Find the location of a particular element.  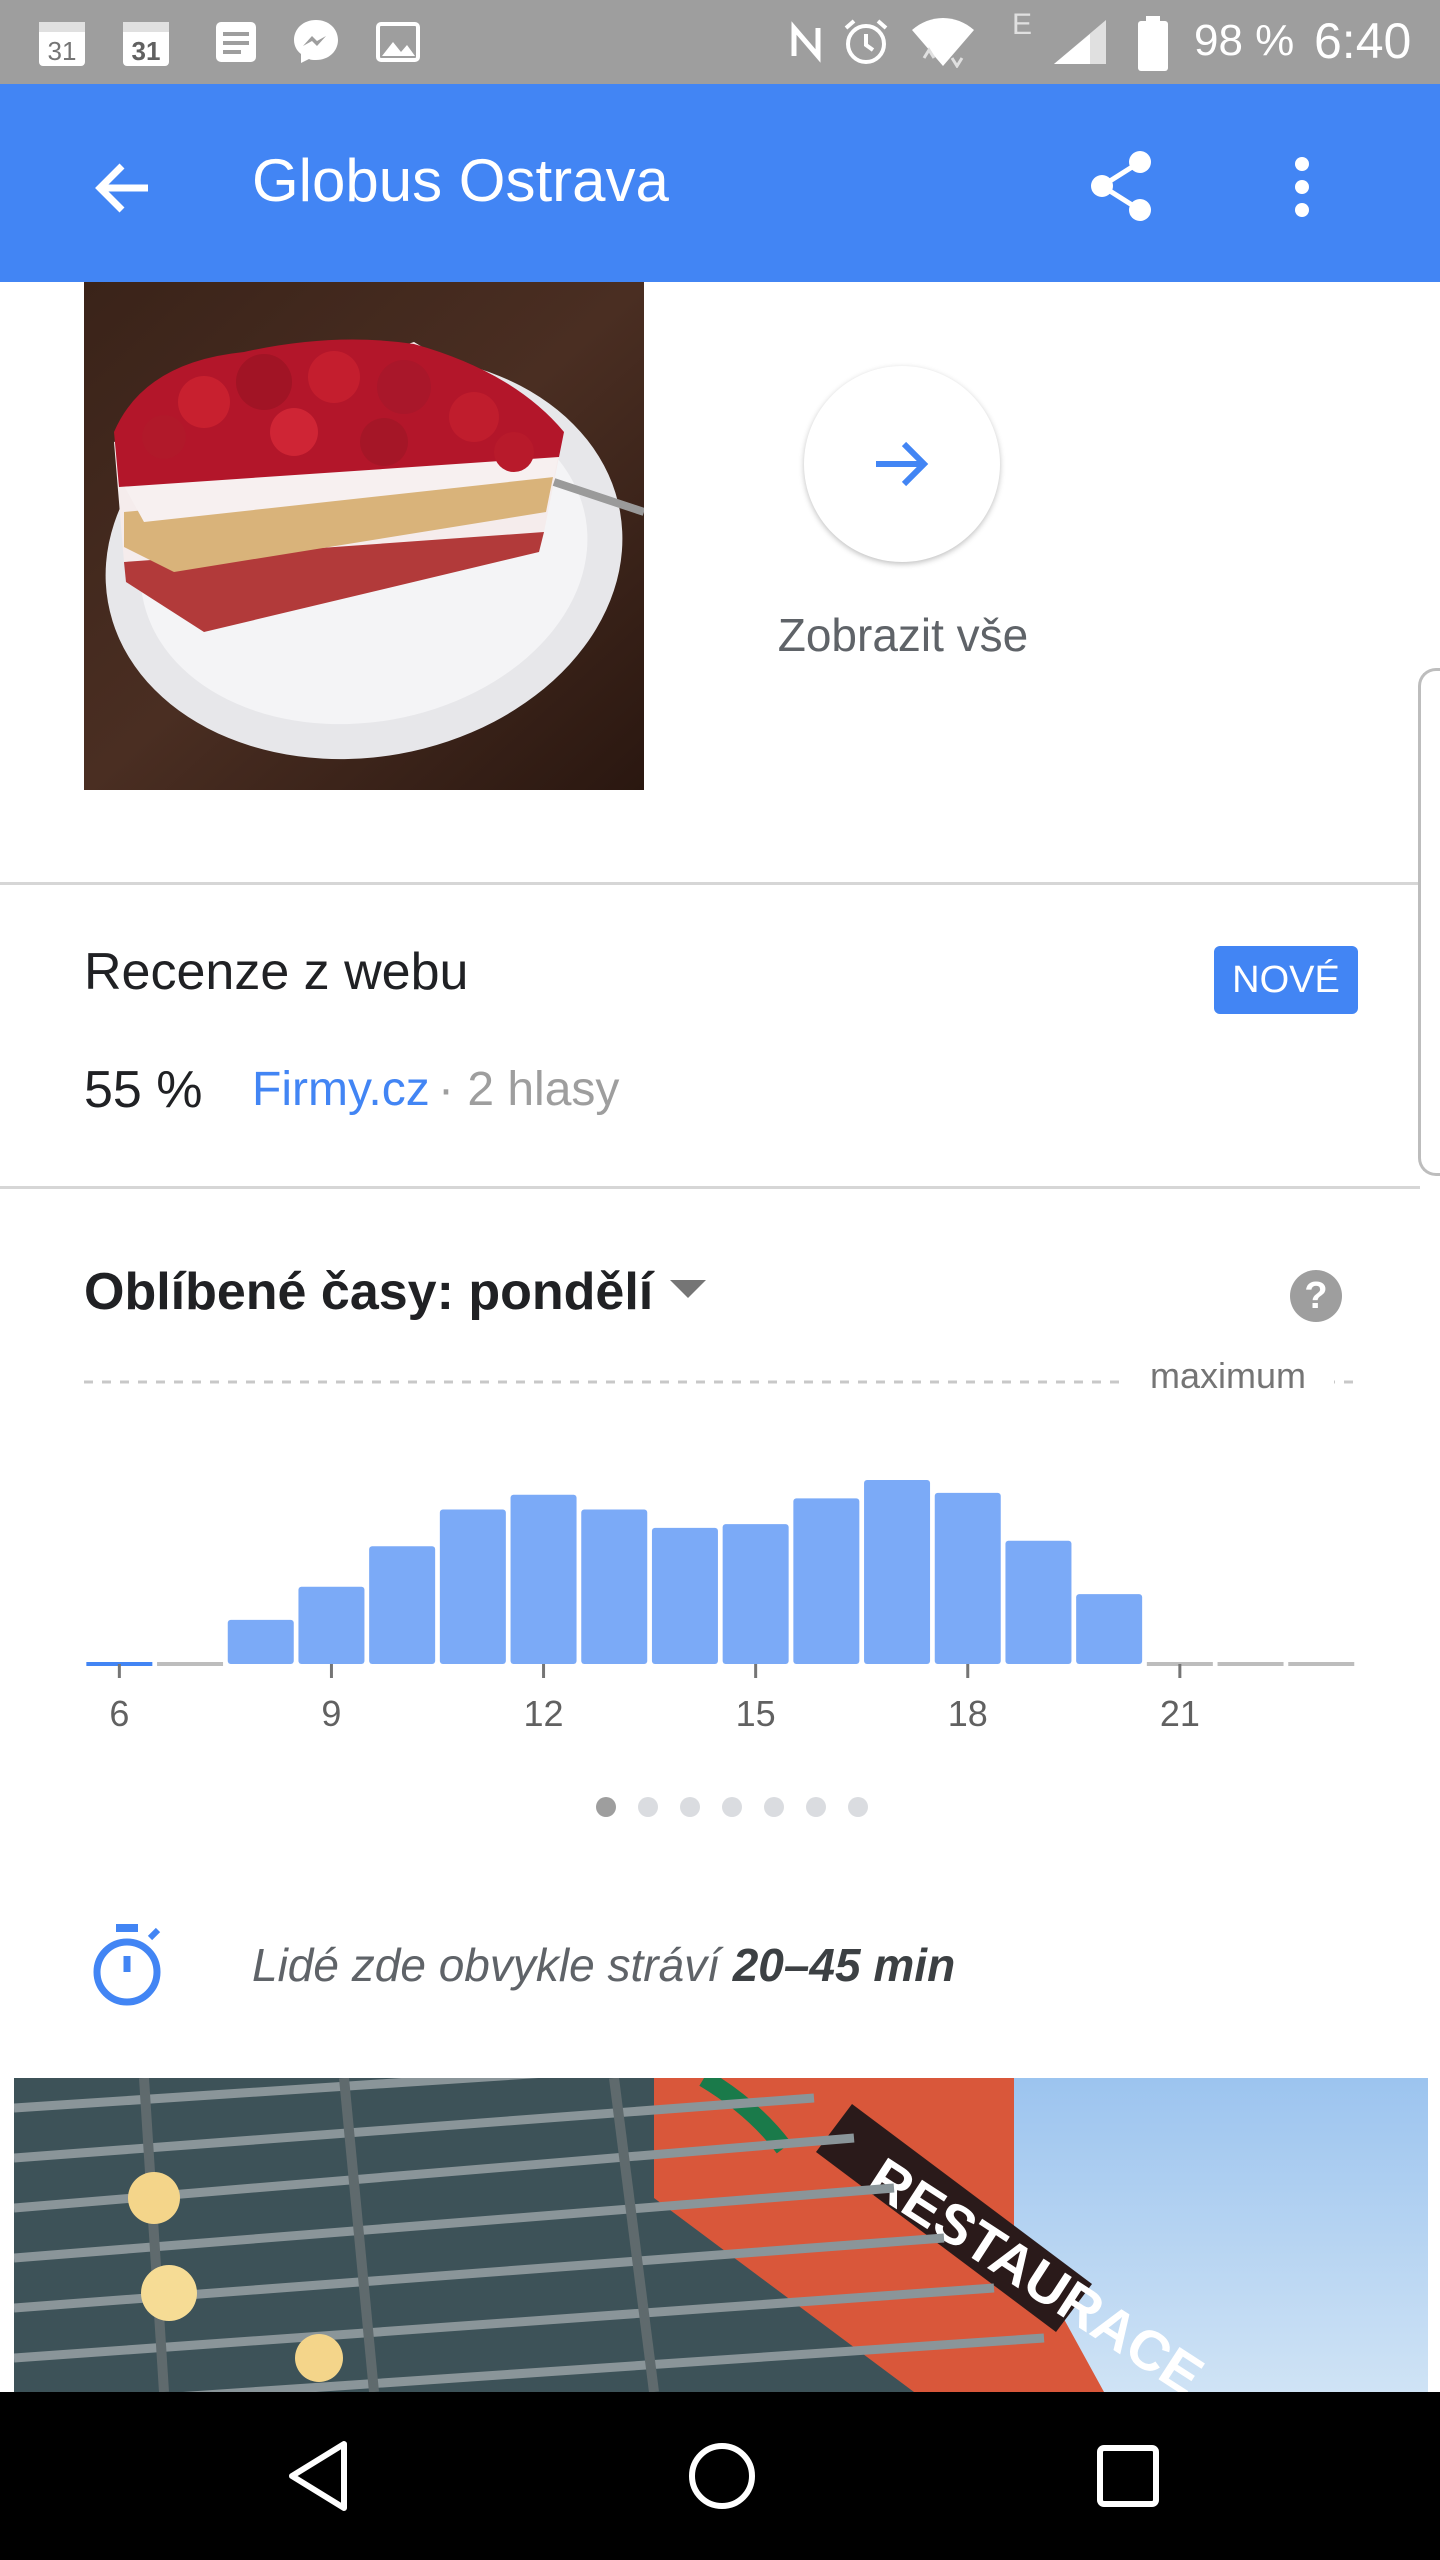

x-tick-label: 12 is located at coordinates (544, 1713).